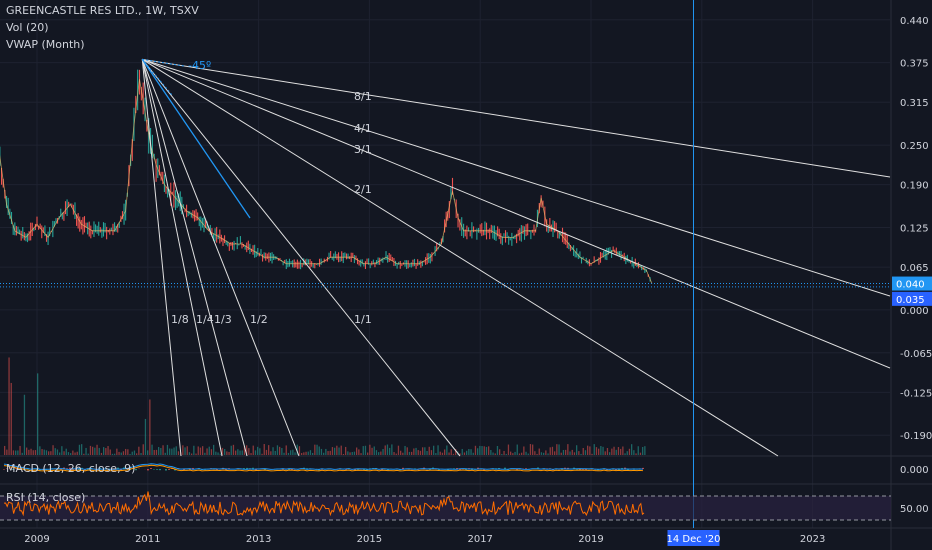 This screenshot has height=550, width=932. Describe the element at coordinates (45, 44) in the screenshot. I see `vwap-indicator-label: VWAP (Month)` at that location.